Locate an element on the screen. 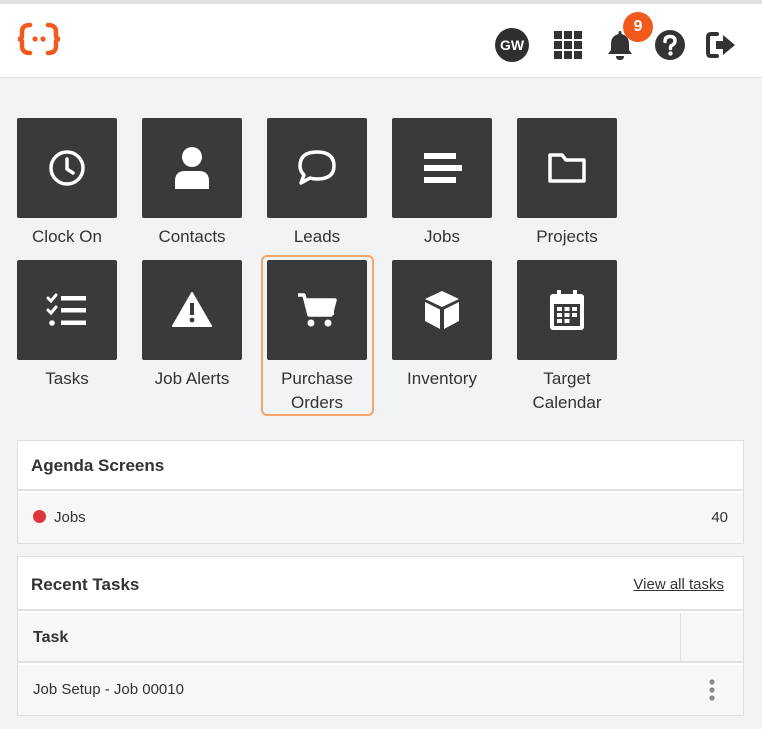 This screenshot has width=762, height=729. view-all-tasks-link: View all tasks is located at coordinates (678, 584).